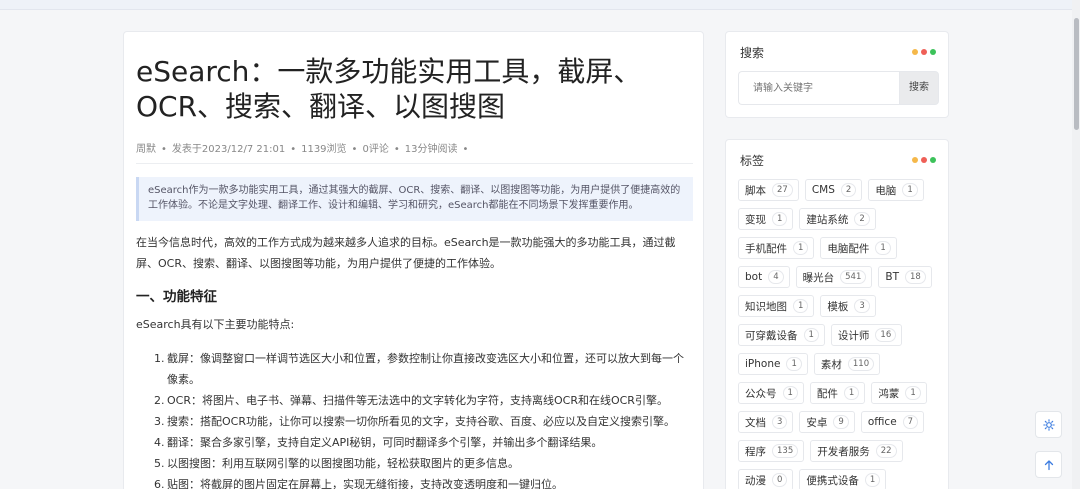 This screenshot has width=1080, height=489. I want to click on tag-count-badge: 541, so click(853, 277).